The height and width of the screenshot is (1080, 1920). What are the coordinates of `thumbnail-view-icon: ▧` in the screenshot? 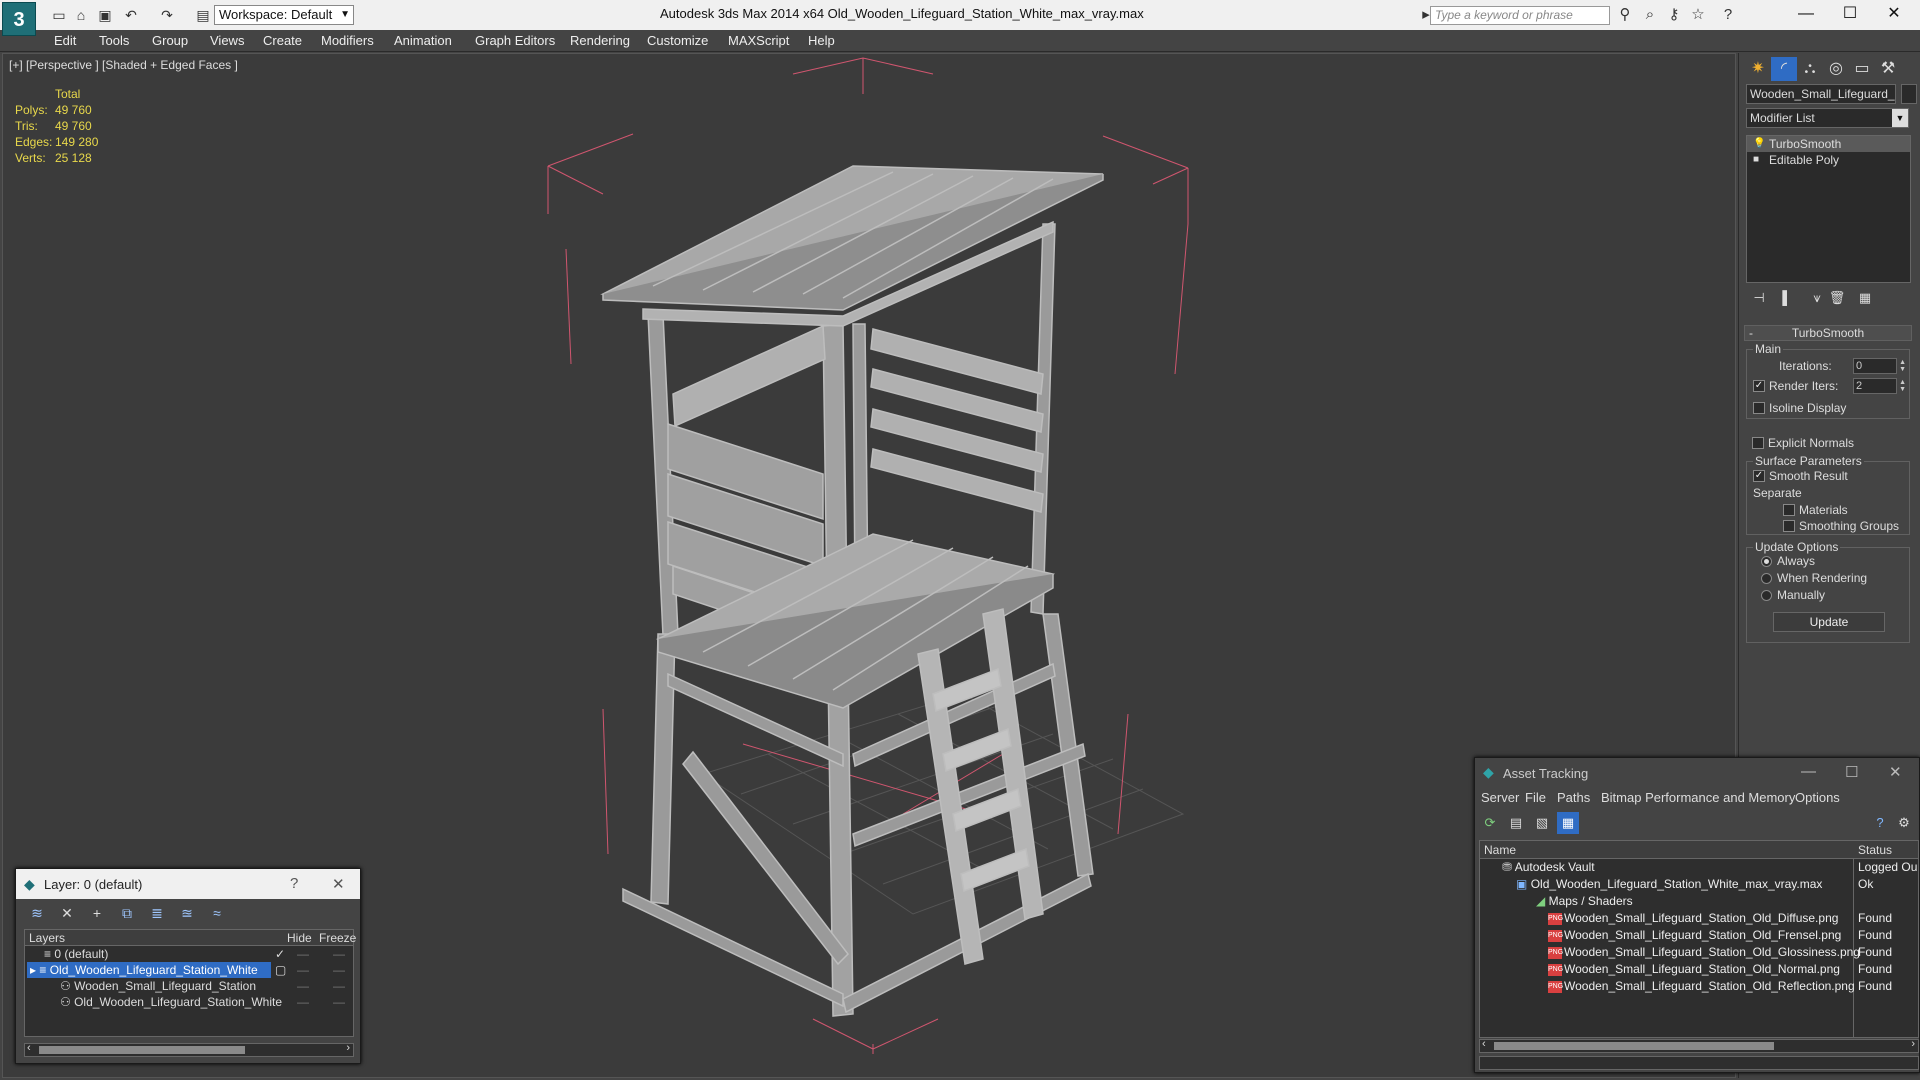 It's located at (1542, 823).